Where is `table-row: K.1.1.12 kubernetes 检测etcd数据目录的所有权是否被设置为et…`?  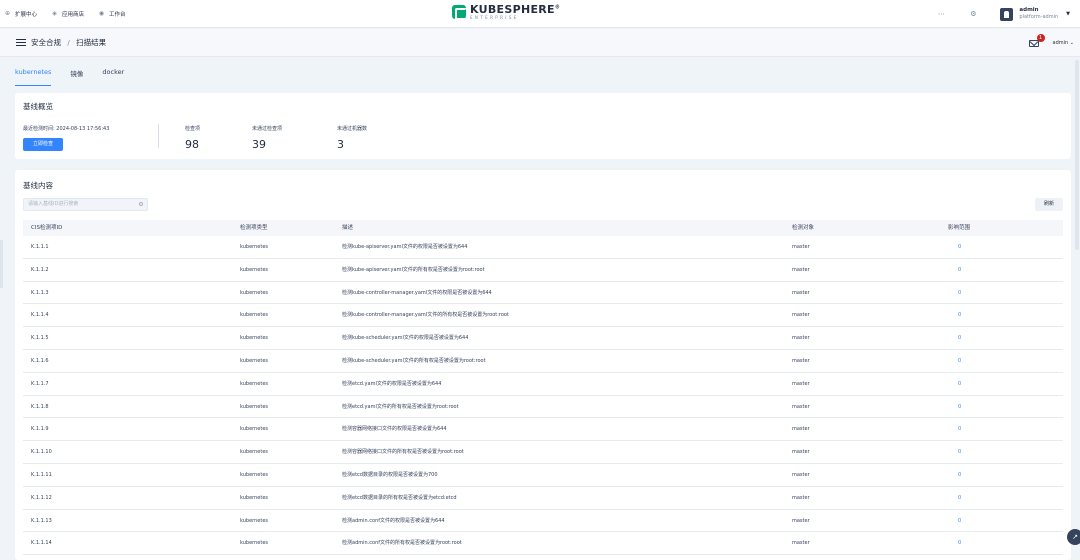
table-row: K.1.1.12 kubernetes 检测etcd数据目录的所有权是否被设置为et… is located at coordinates (543, 498).